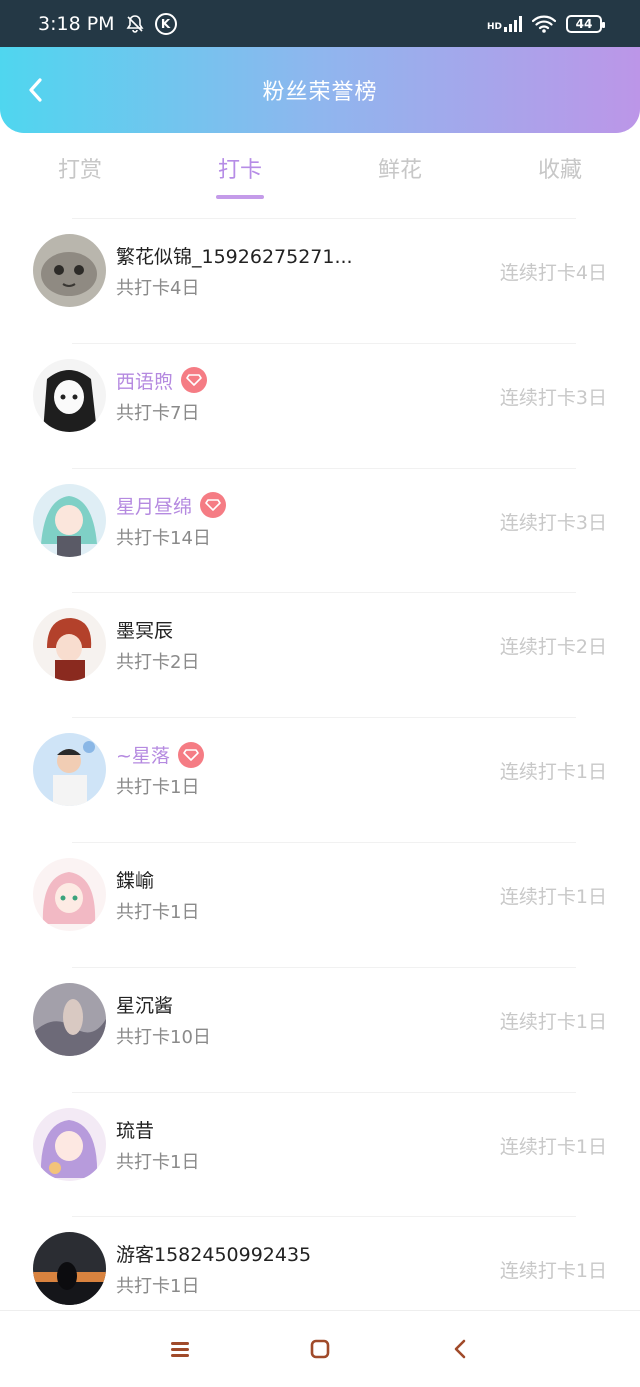  I want to click on total-checkin: 共打卡2日, so click(158, 663).